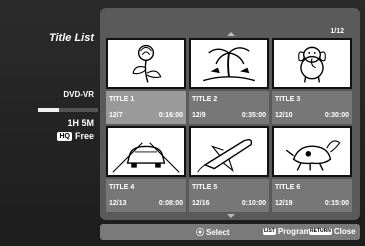  I want to click on title-name: TITLE 4, so click(122, 187).